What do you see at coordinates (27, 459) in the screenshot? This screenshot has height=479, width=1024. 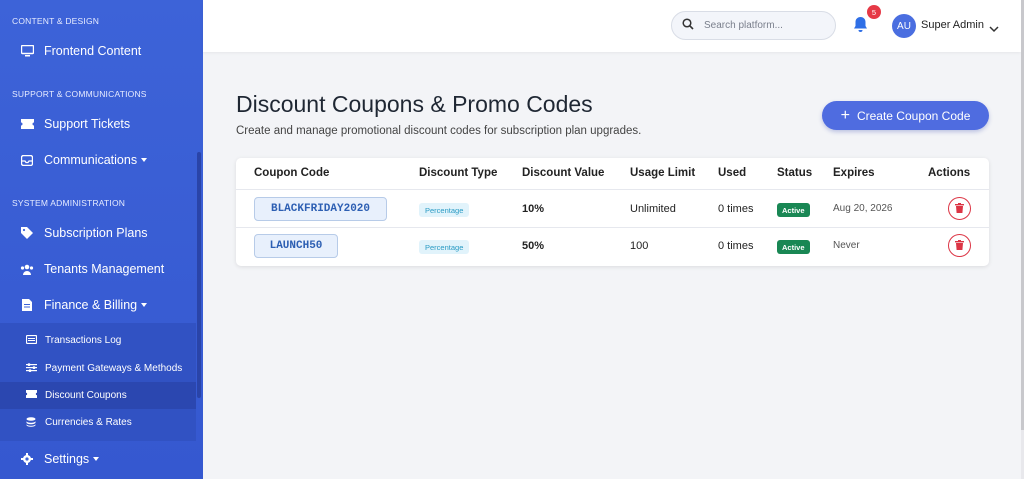 I see `gear-icon` at bounding box center [27, 459].